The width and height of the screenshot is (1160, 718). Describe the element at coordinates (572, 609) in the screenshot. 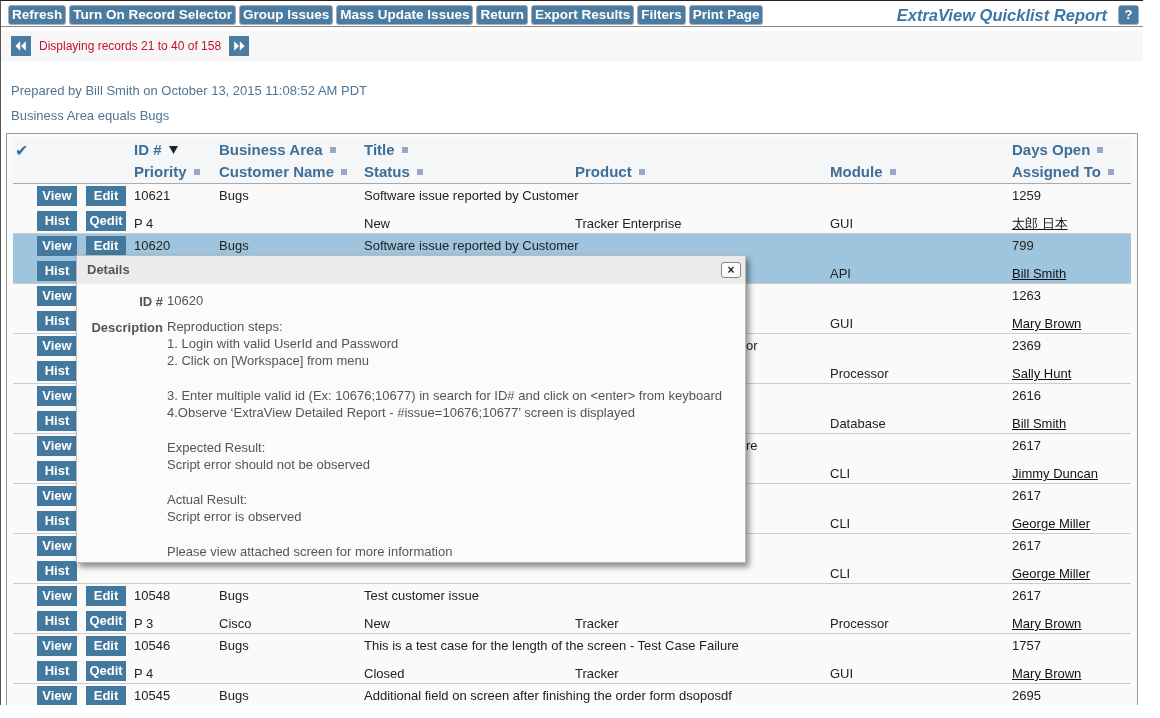

I see `table-row: View Edit Hist Qedit 10548 Bugs Test customer issue 2617 P 3 Cisco New Tracker Processor Mary Brown` at that location.